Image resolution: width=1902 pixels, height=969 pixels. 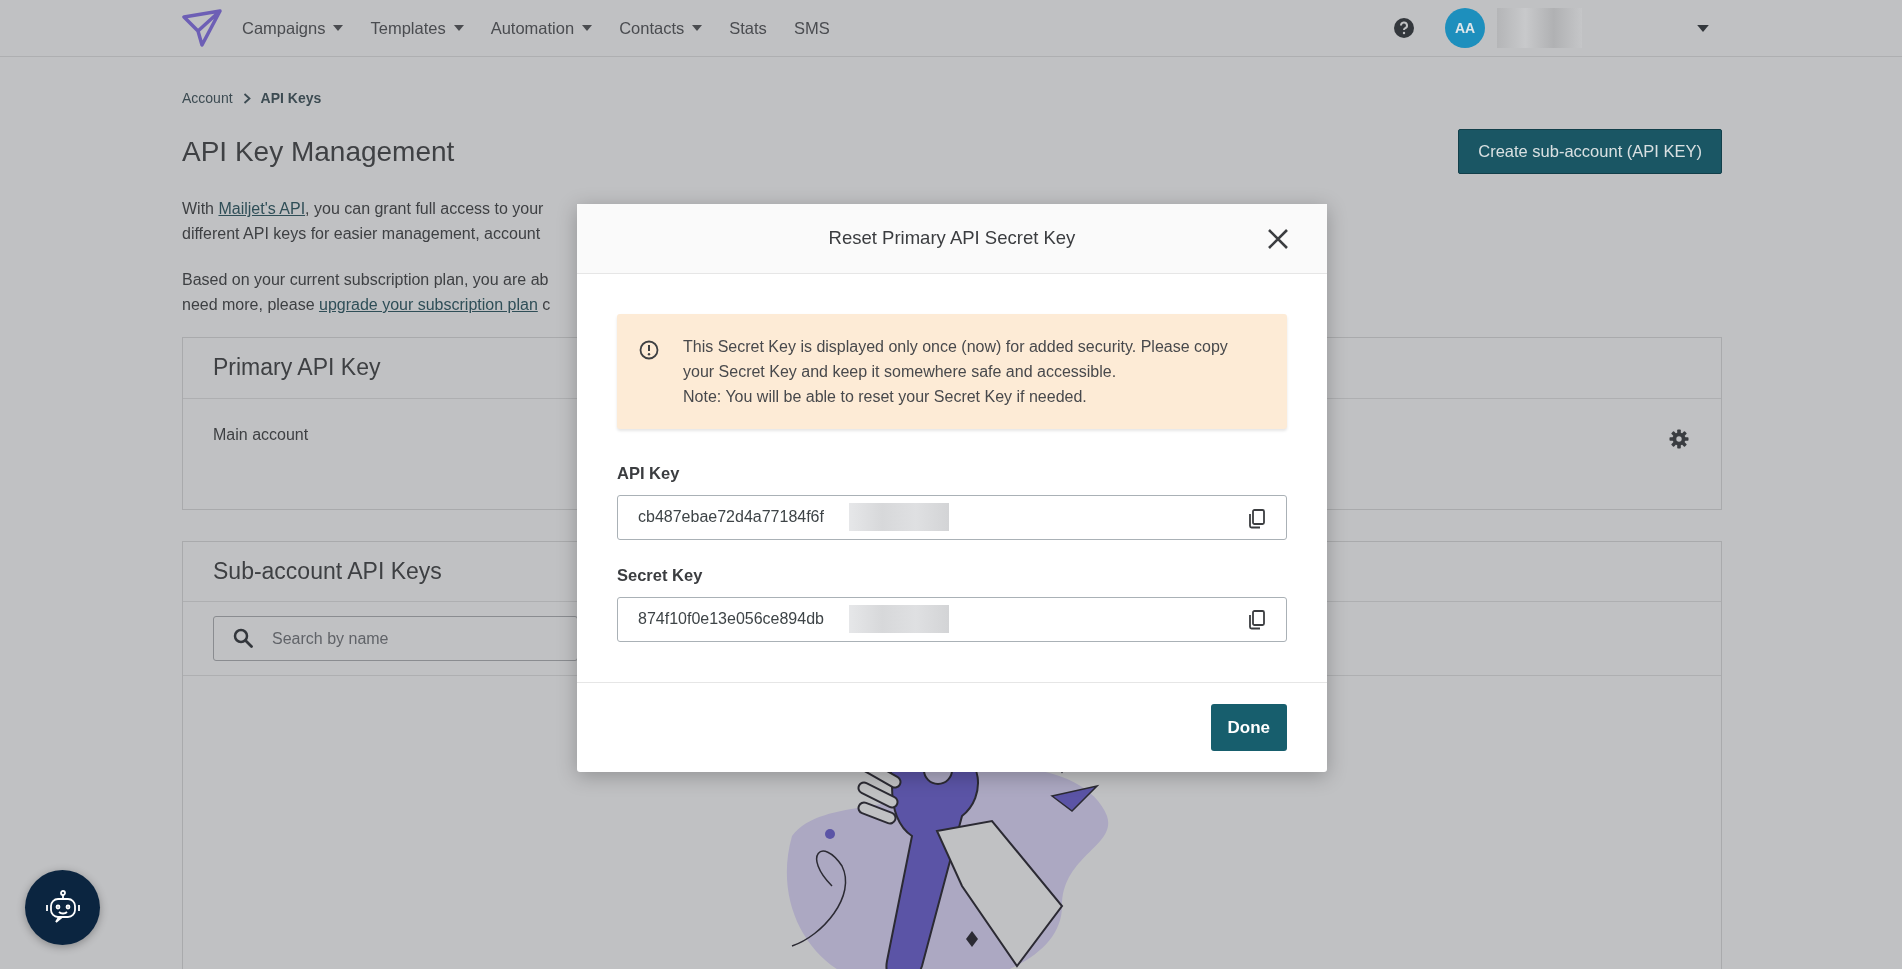 What do you see at coordinates (748, 28) in the screenshot?
I see `nav-link: Stats` at bounding box center [748, 28].